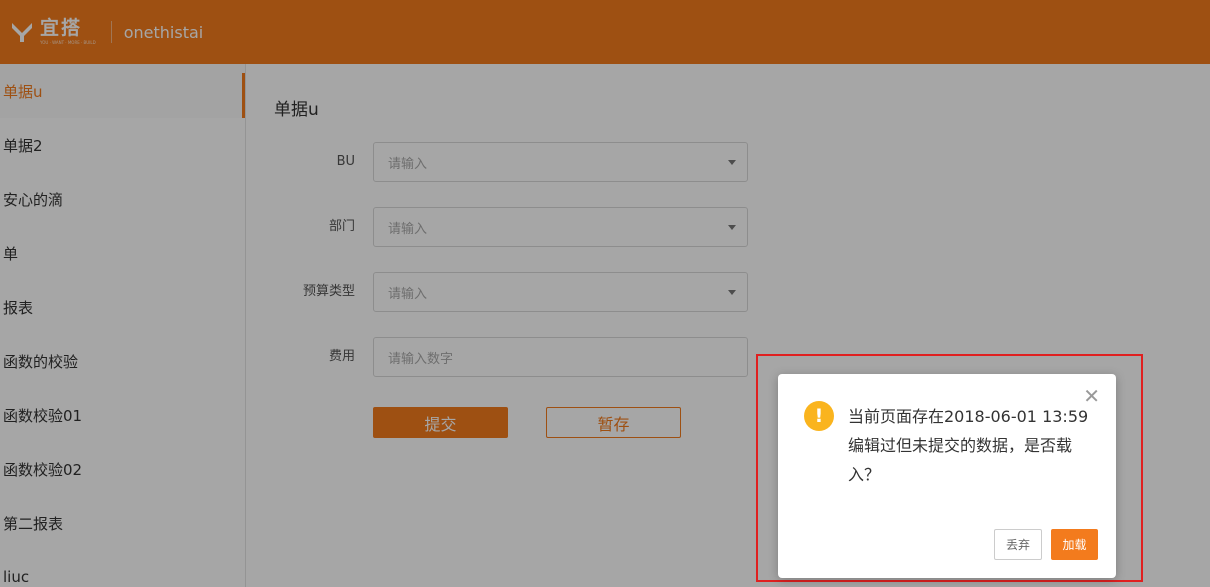 This screenshot has width=1210, height=587. What do you see at coordinates (1074, 544) in the screenshot?
I see `load-button: 加载` at bounding box center [1074, 544].